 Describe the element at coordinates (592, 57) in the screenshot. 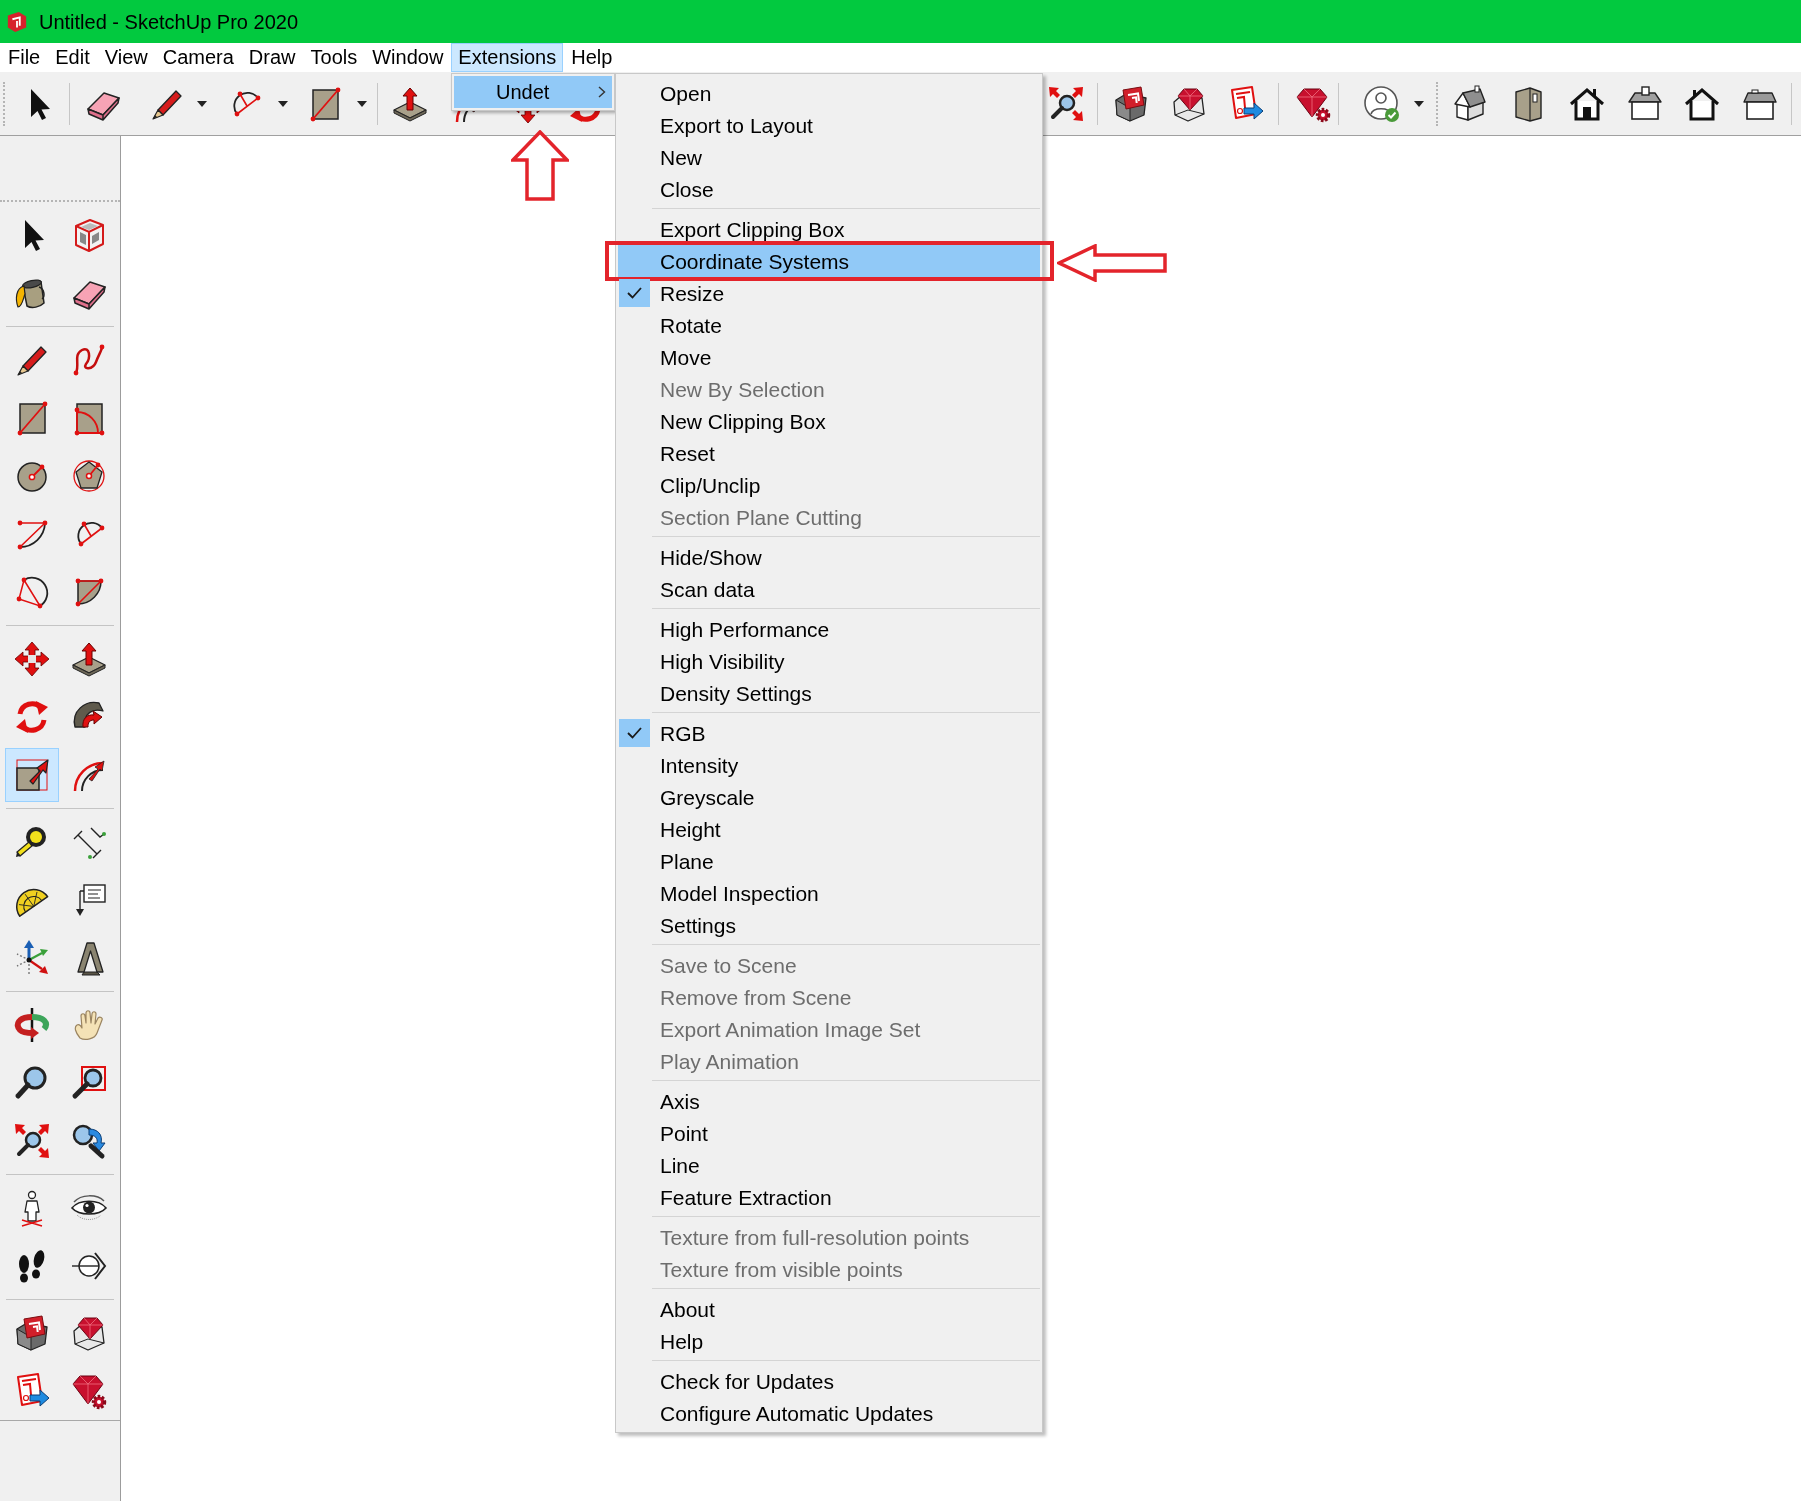

I see `menu-bar-item: Help` at that location.